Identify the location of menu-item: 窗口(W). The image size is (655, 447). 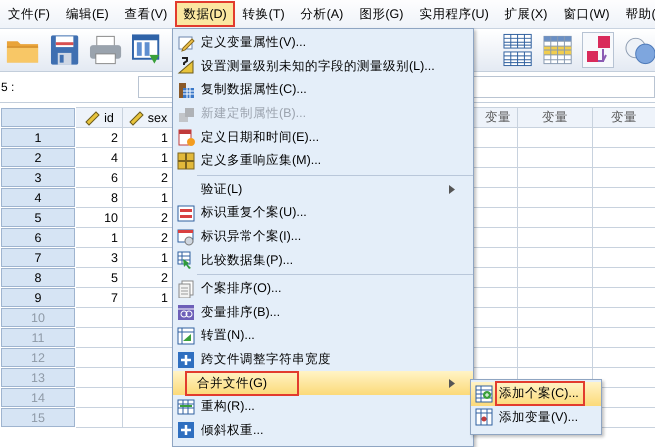
(586, 14).